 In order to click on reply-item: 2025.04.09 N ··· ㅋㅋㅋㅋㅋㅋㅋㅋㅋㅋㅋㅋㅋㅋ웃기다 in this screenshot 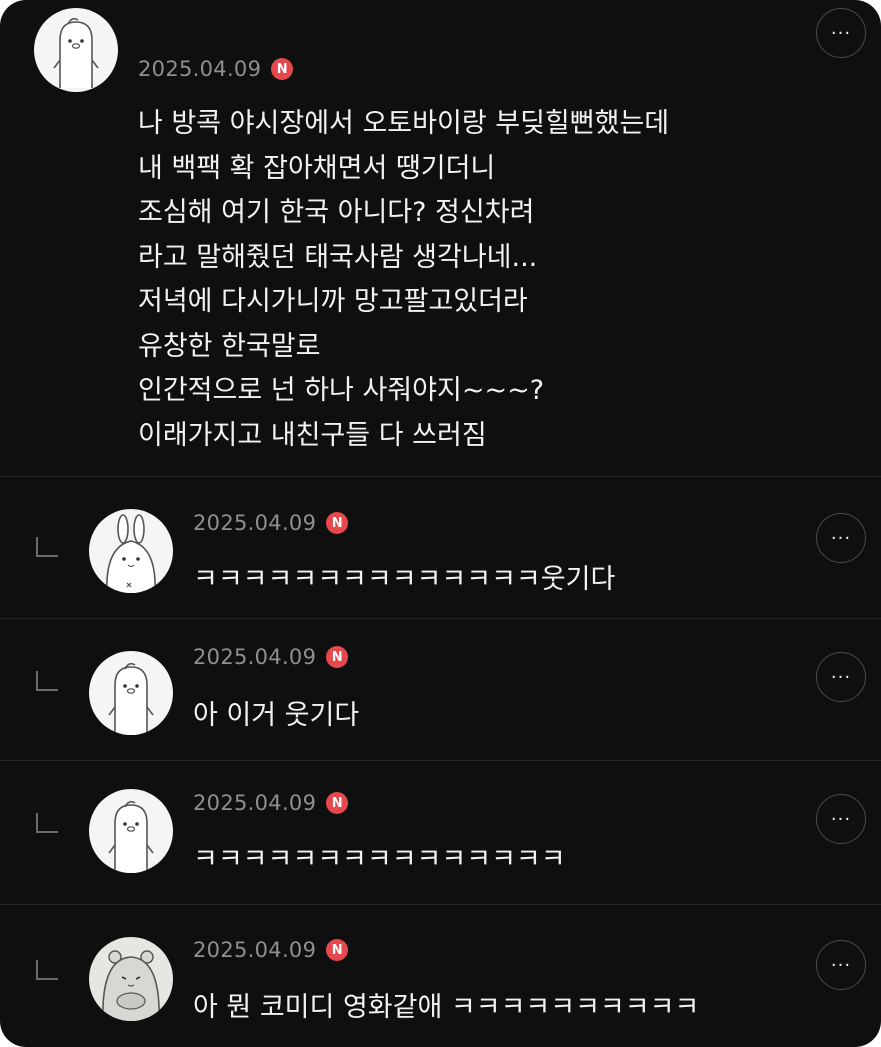, I will do `click(440, 548)`.